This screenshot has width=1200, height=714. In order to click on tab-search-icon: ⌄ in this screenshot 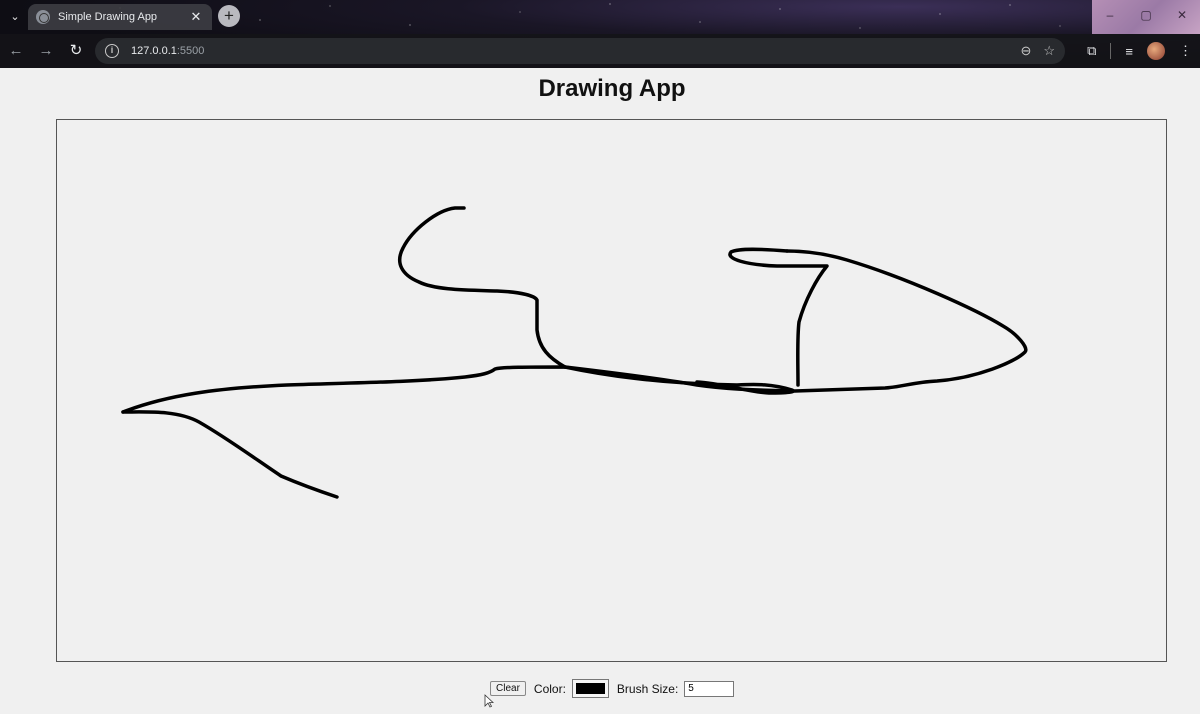, I will do `click(15, 17)`.